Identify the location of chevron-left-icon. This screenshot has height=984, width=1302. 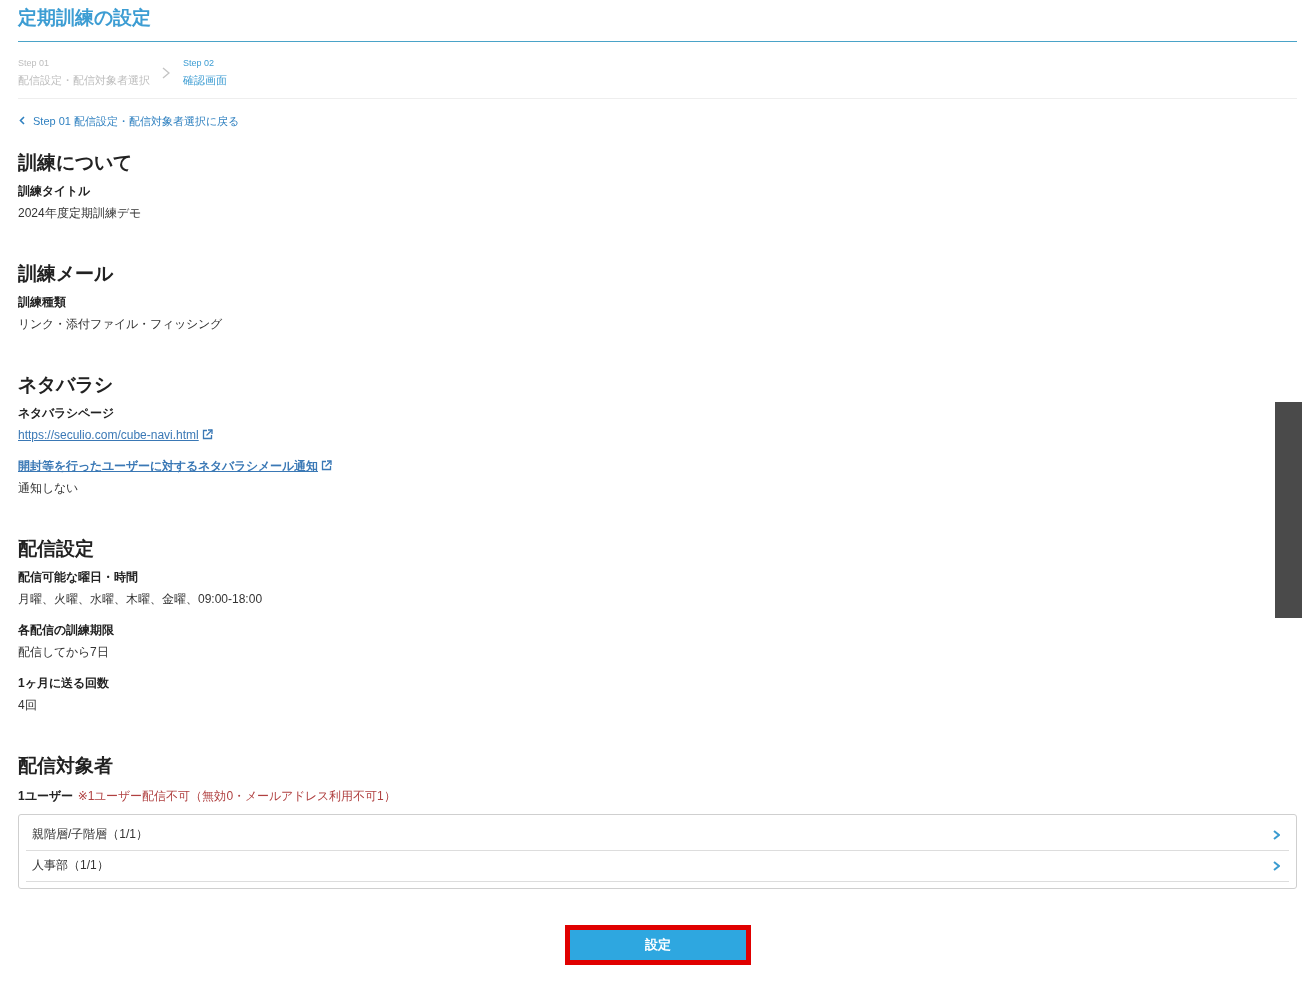
(22, 120).